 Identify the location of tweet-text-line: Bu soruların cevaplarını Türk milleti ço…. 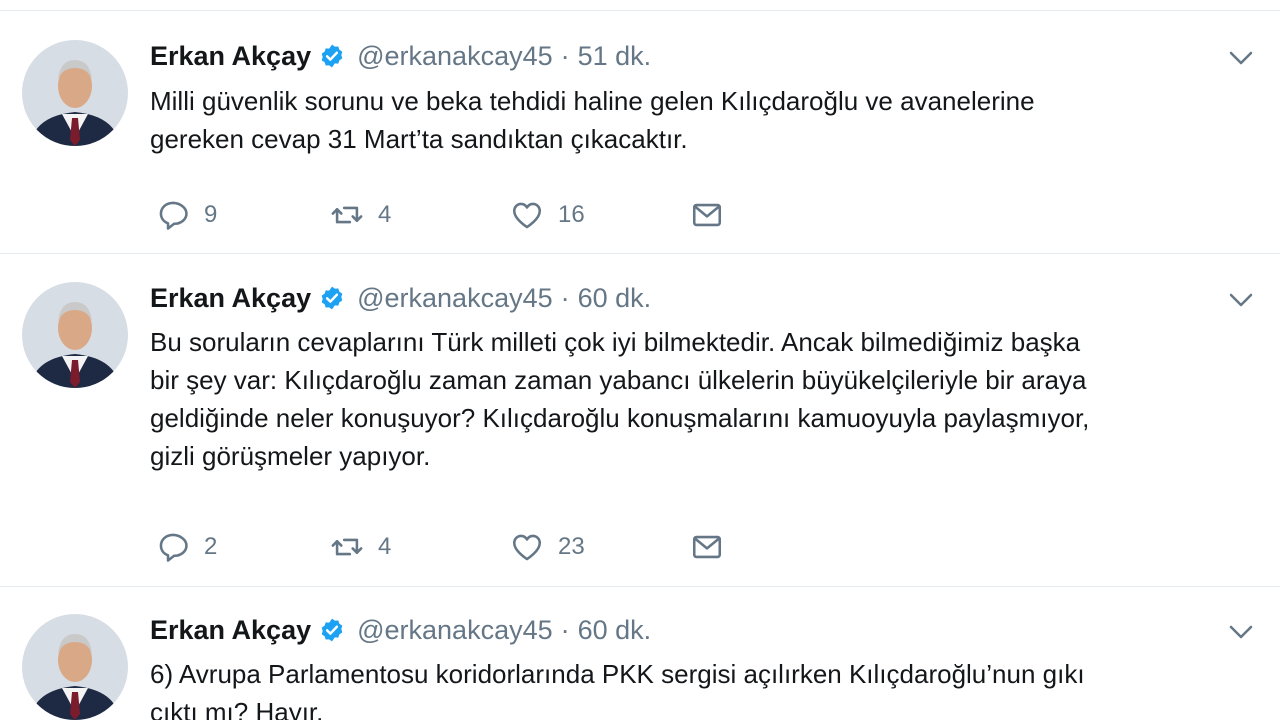
(615, 342).